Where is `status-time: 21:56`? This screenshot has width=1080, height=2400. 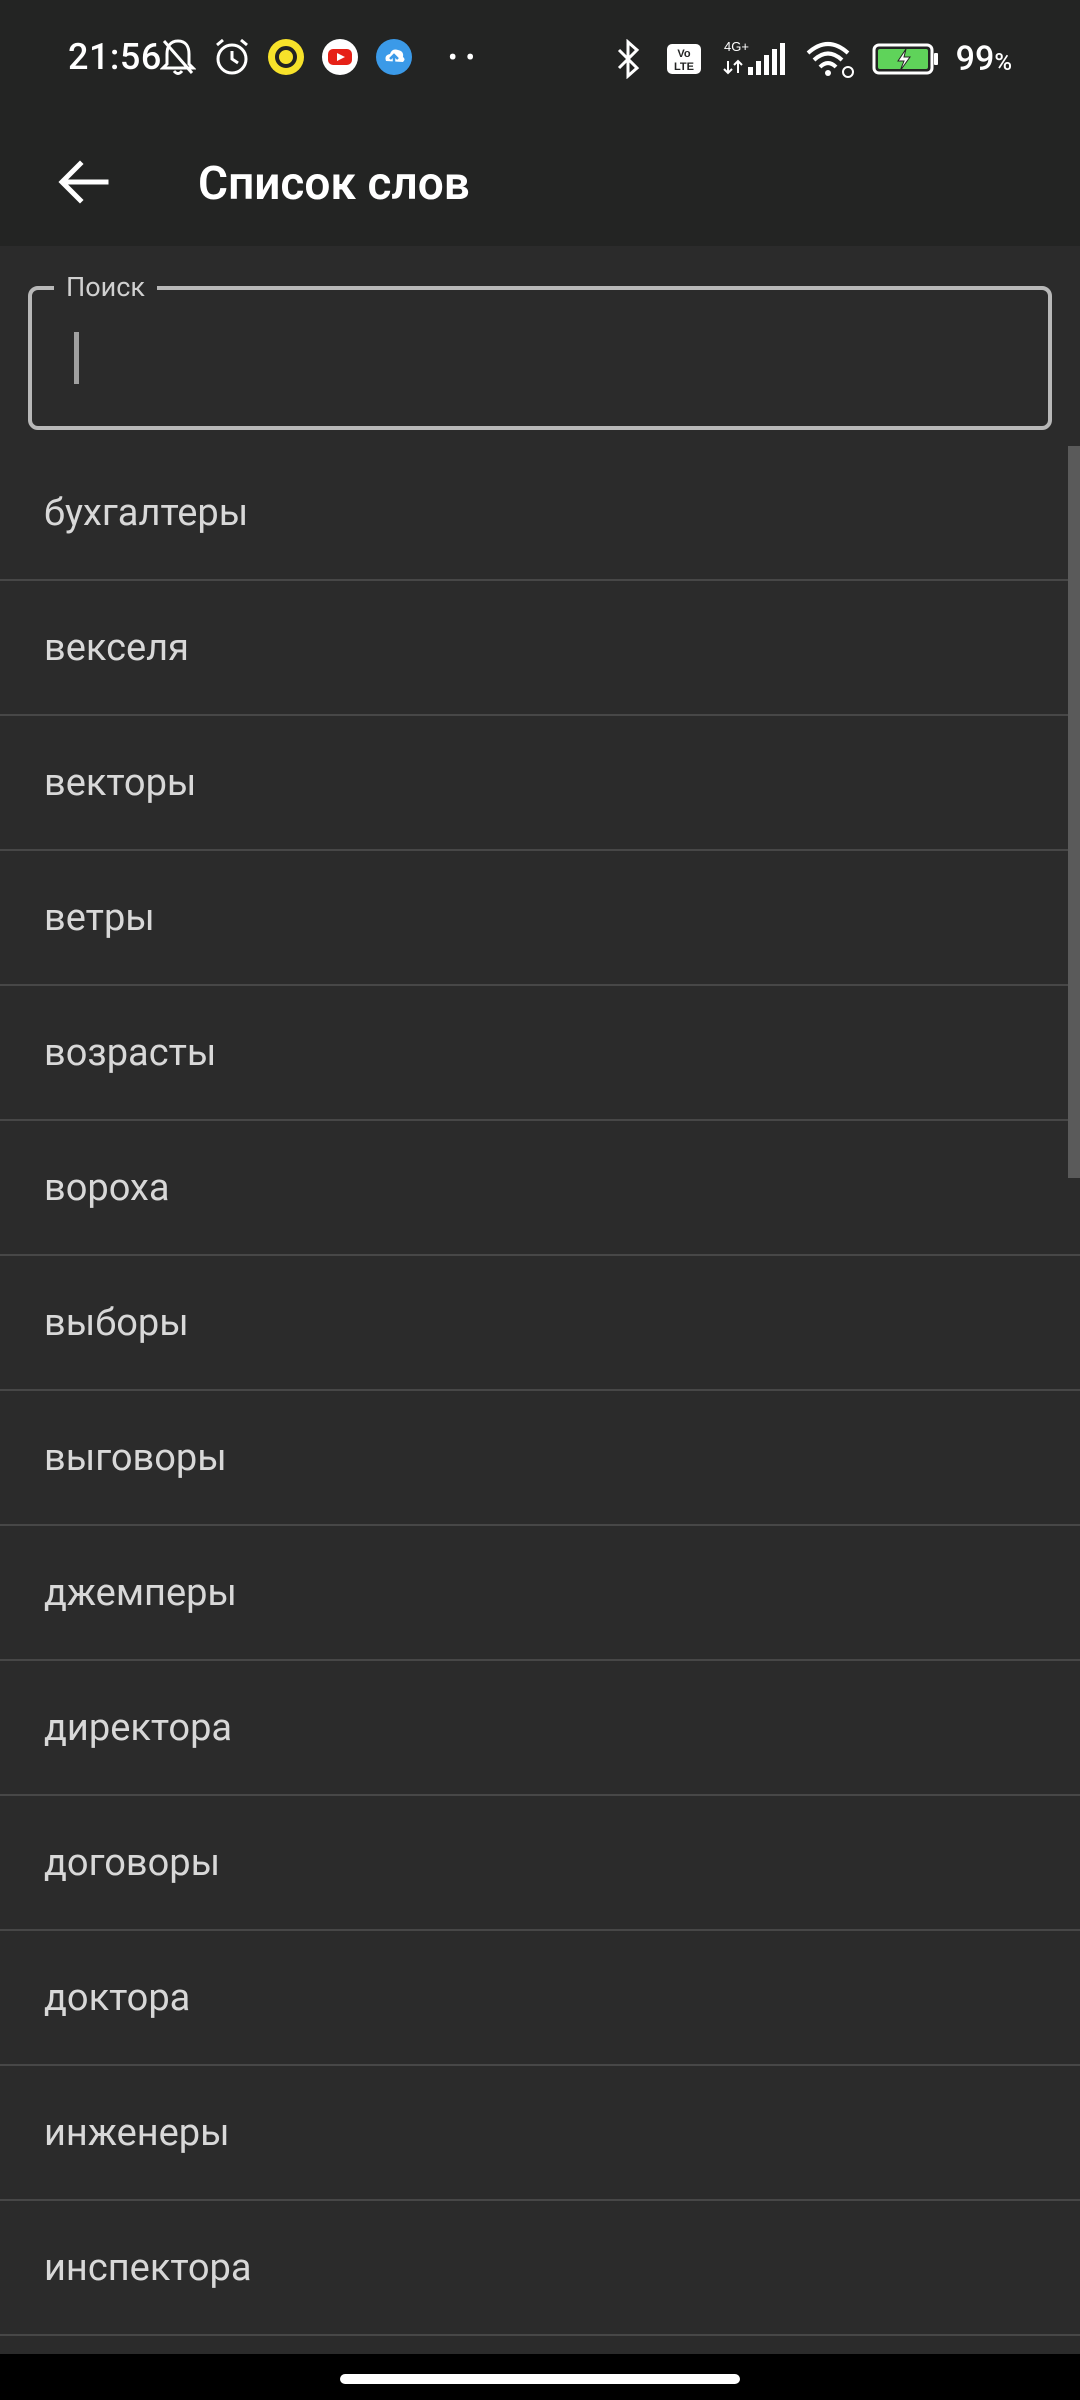
status-time: 21:56 is located at coordinates (115, 57).